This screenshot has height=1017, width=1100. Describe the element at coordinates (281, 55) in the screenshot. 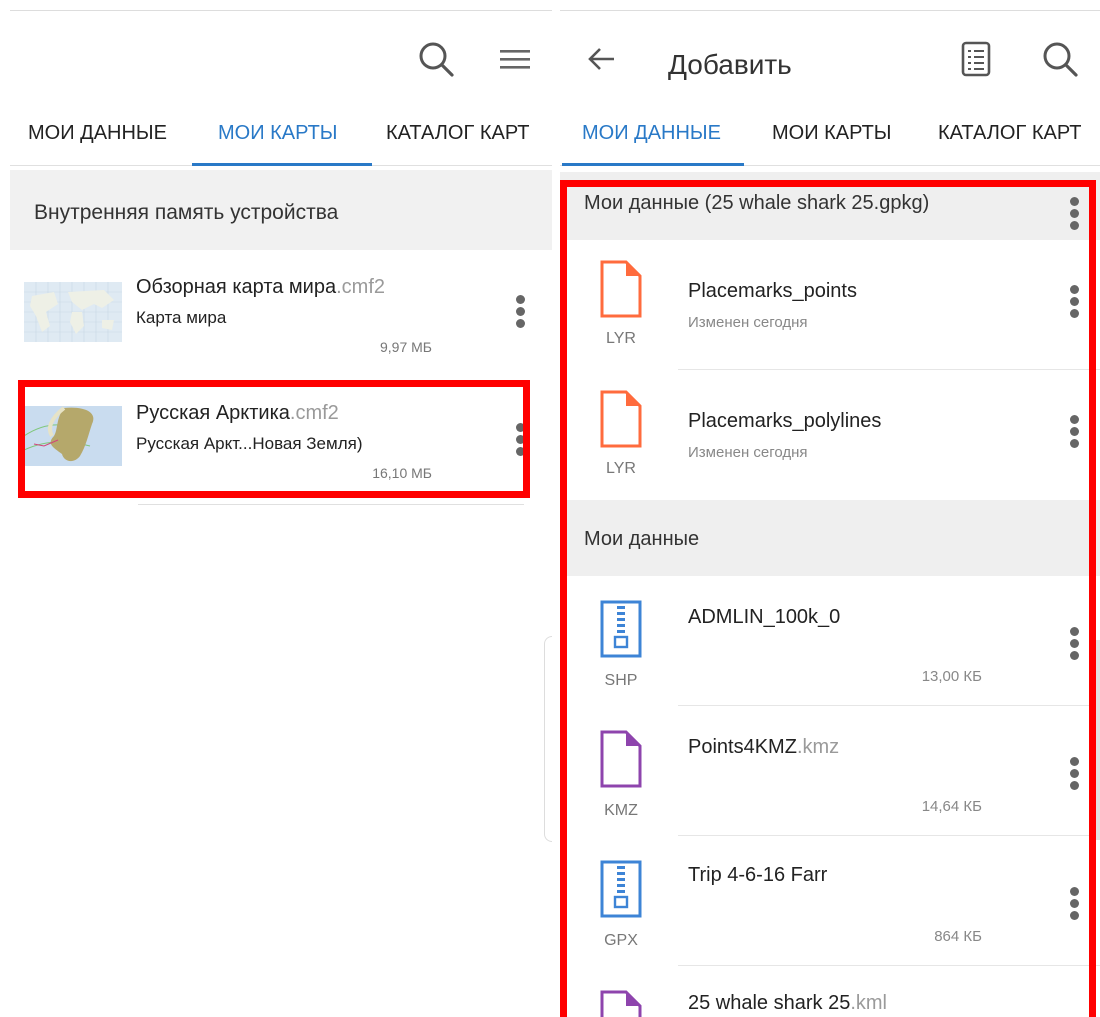

I see `toolbar` at that location.